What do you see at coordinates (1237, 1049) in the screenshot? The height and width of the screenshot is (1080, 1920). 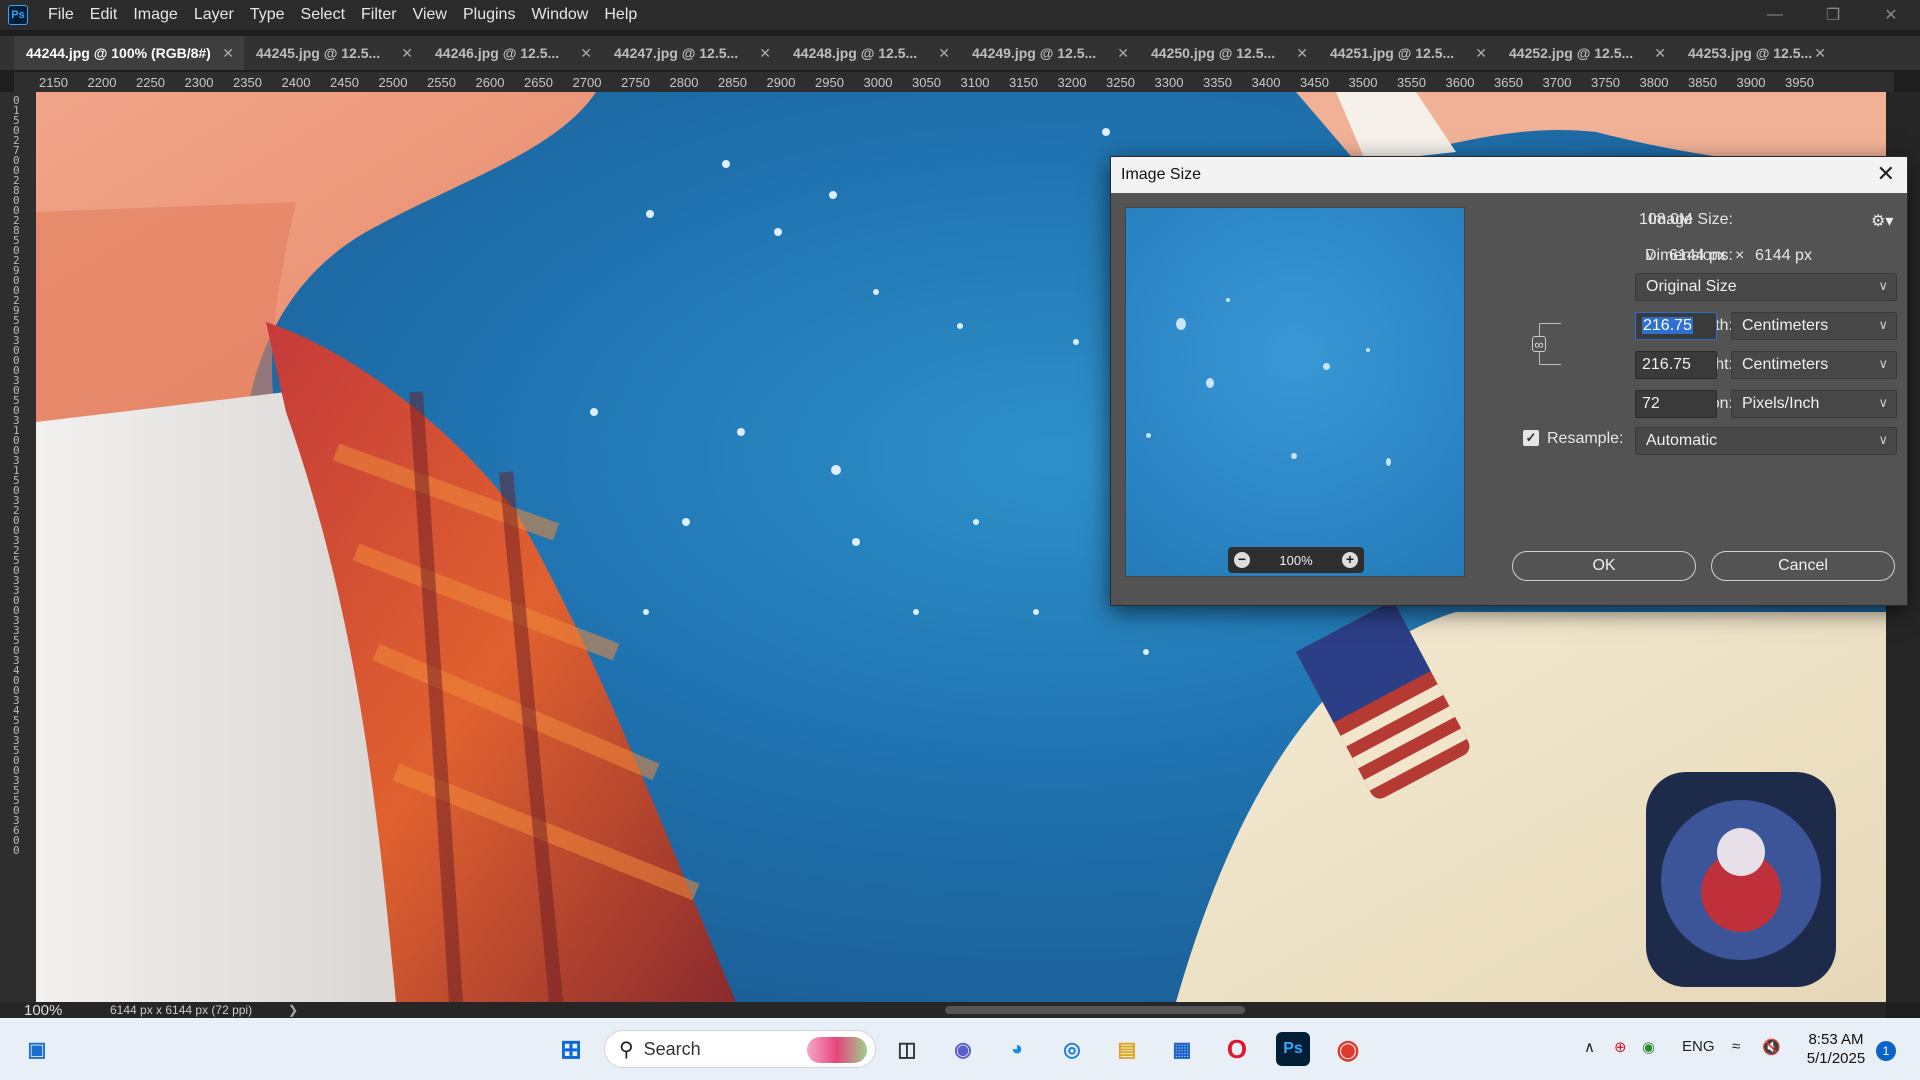 I see `opera-icon: O` at bounding box center [1237, 1049].